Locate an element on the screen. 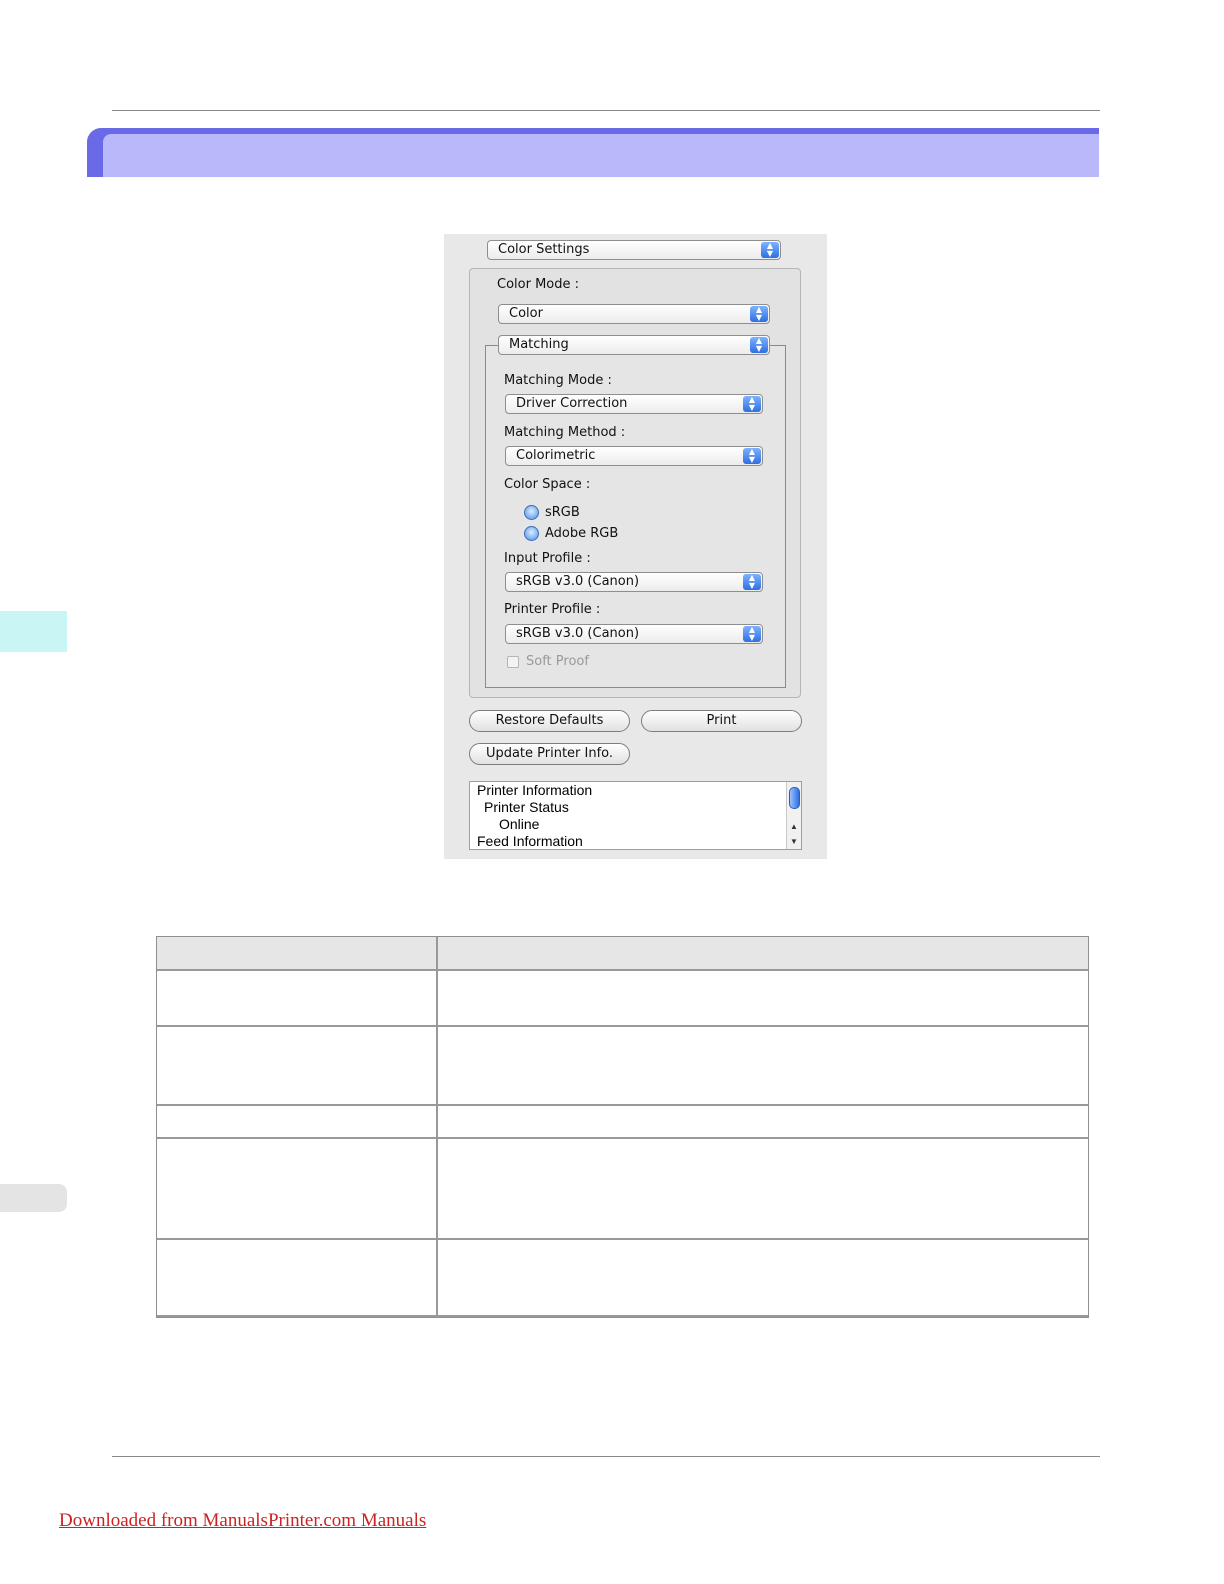 The image size is (1224, 1584). bottom-rule is located at coordinates (606, 1456).